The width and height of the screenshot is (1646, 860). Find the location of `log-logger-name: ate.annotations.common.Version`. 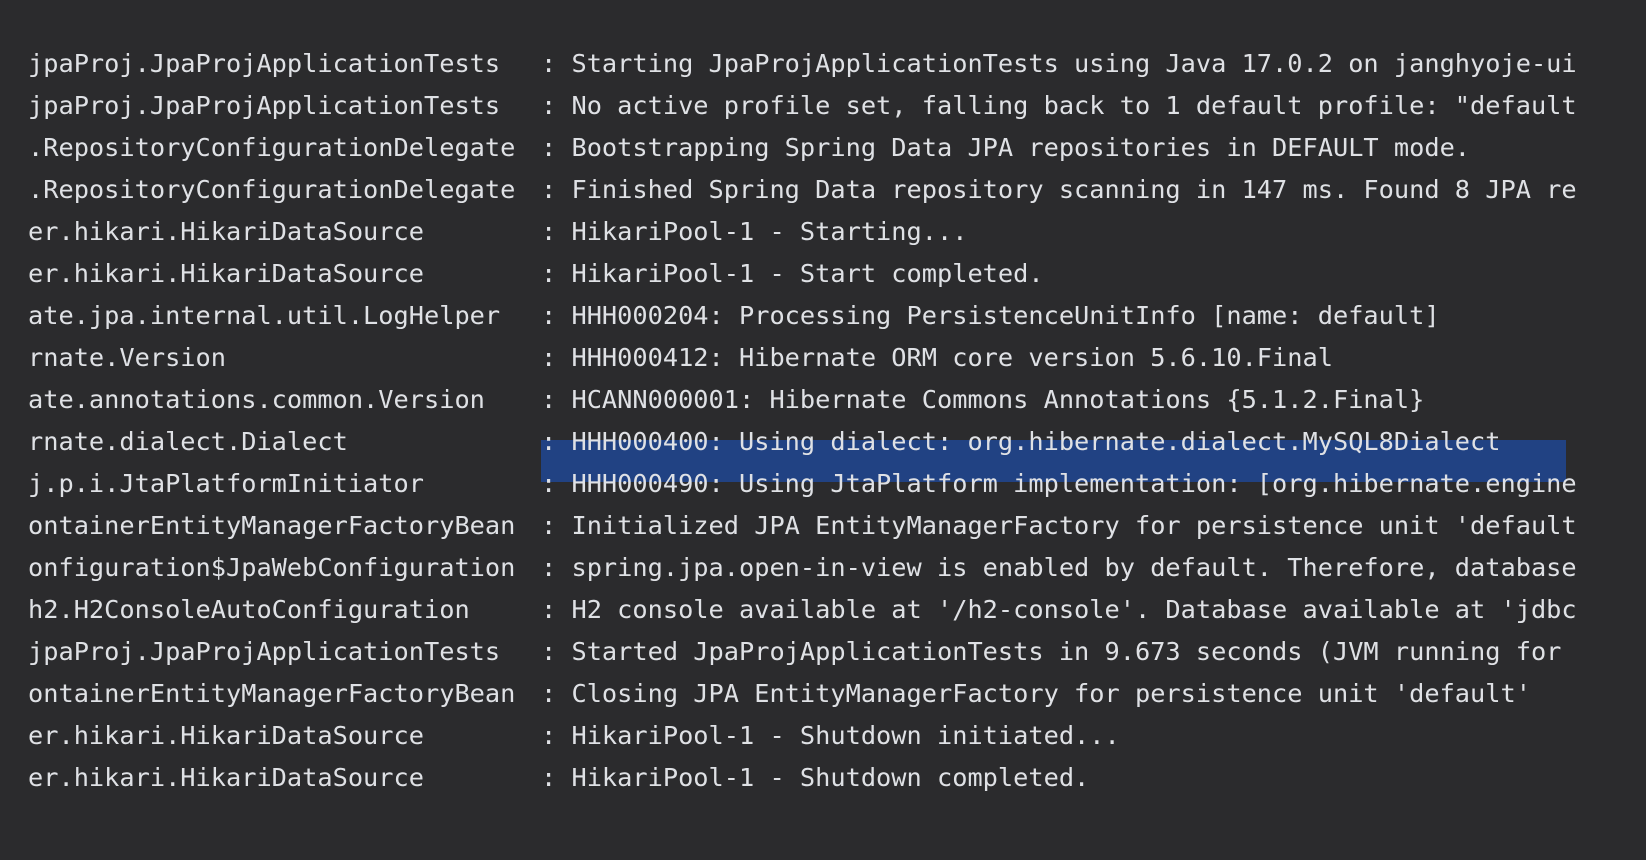

log-logger-name: ate.annotations.common.Version is located at coordinates (256, 399).